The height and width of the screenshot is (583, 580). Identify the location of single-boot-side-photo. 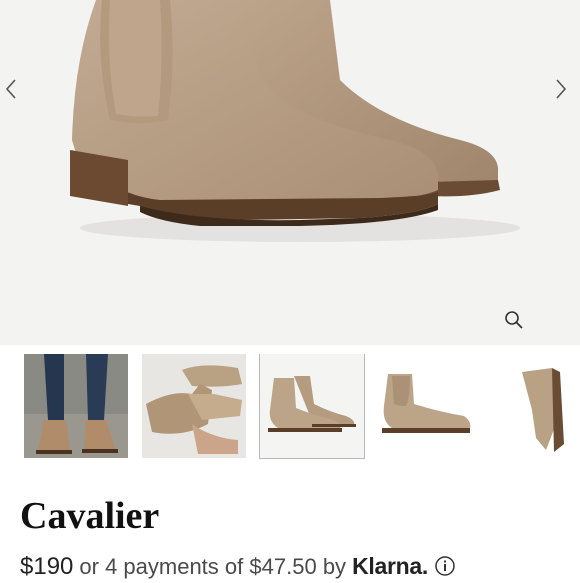
(430, 406).